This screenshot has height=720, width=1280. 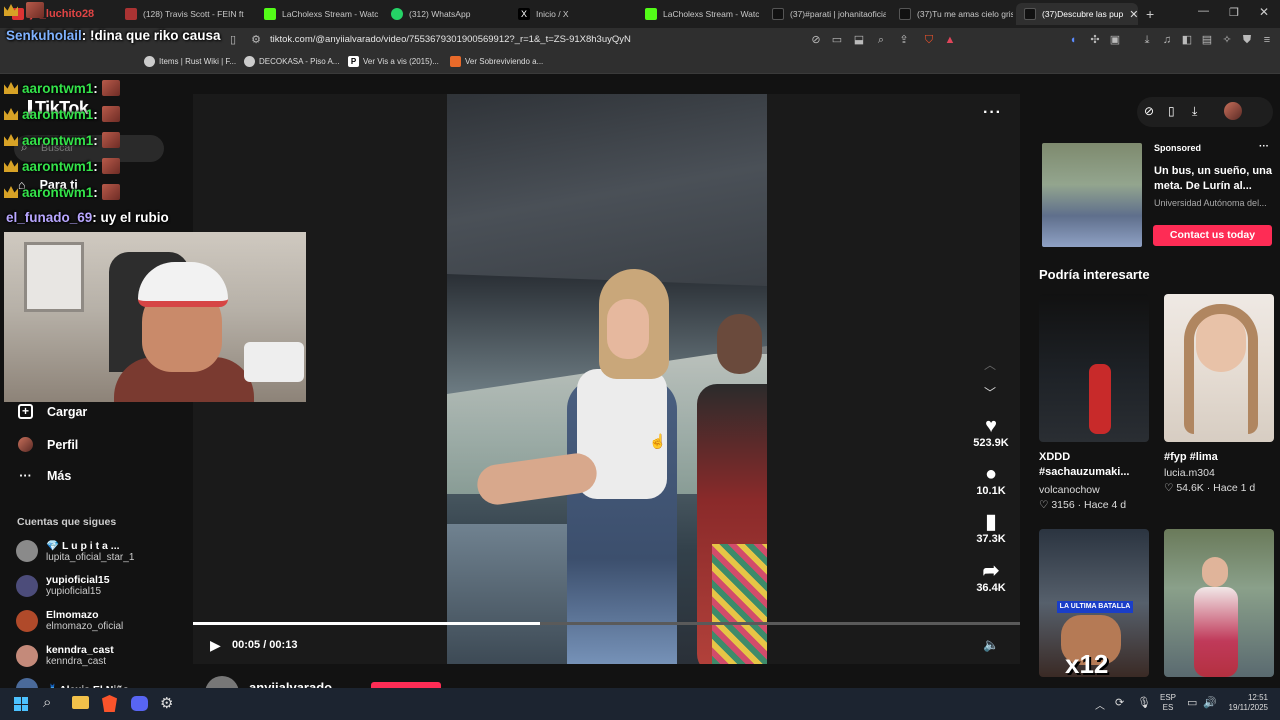 I want to click on new-tab-icon: +, so click(x=1150, y=14).